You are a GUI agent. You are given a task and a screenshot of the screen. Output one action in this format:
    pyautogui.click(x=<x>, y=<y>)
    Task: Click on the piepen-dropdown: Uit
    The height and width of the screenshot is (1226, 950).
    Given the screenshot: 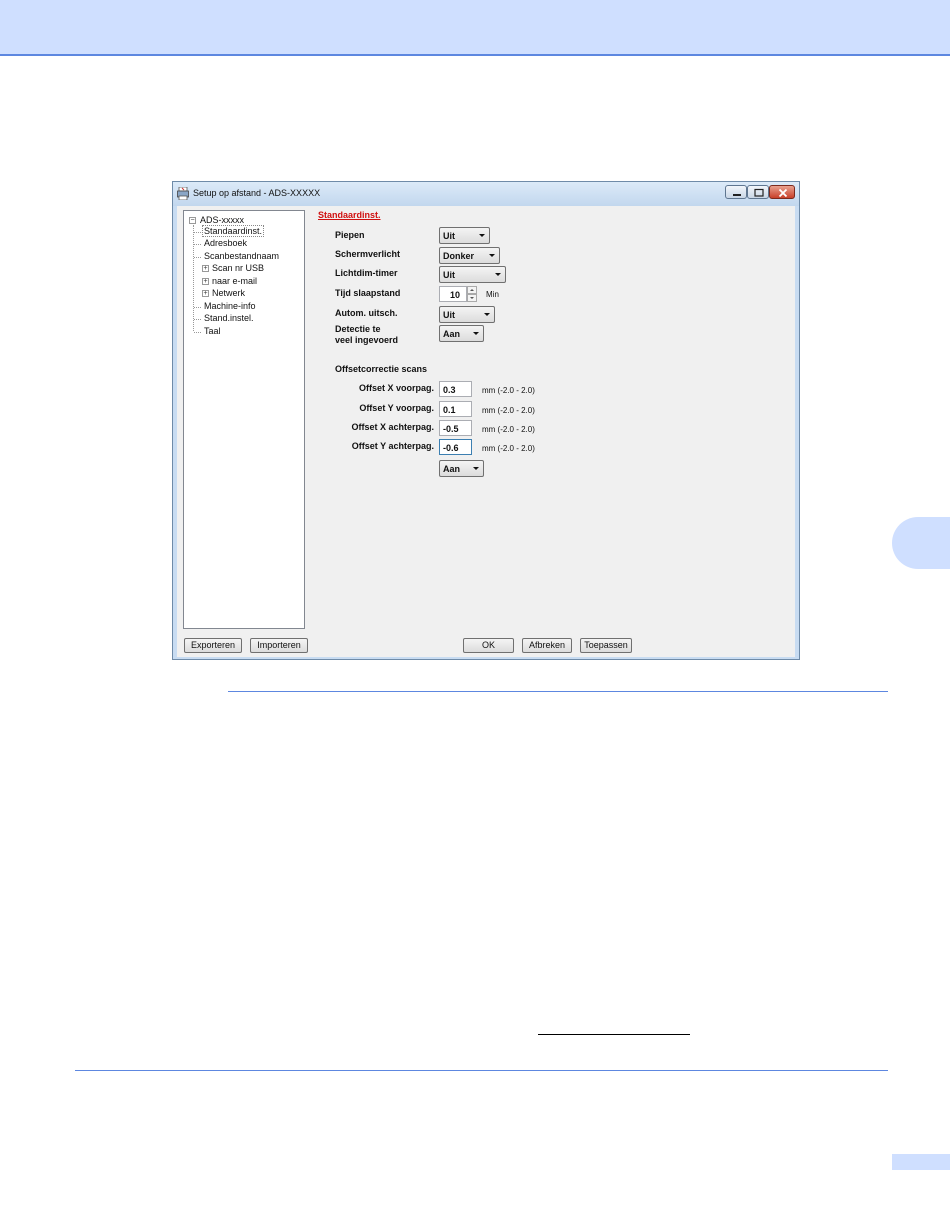 What is the action you would take?
    pyautogui.click(x=464, y=235)
    